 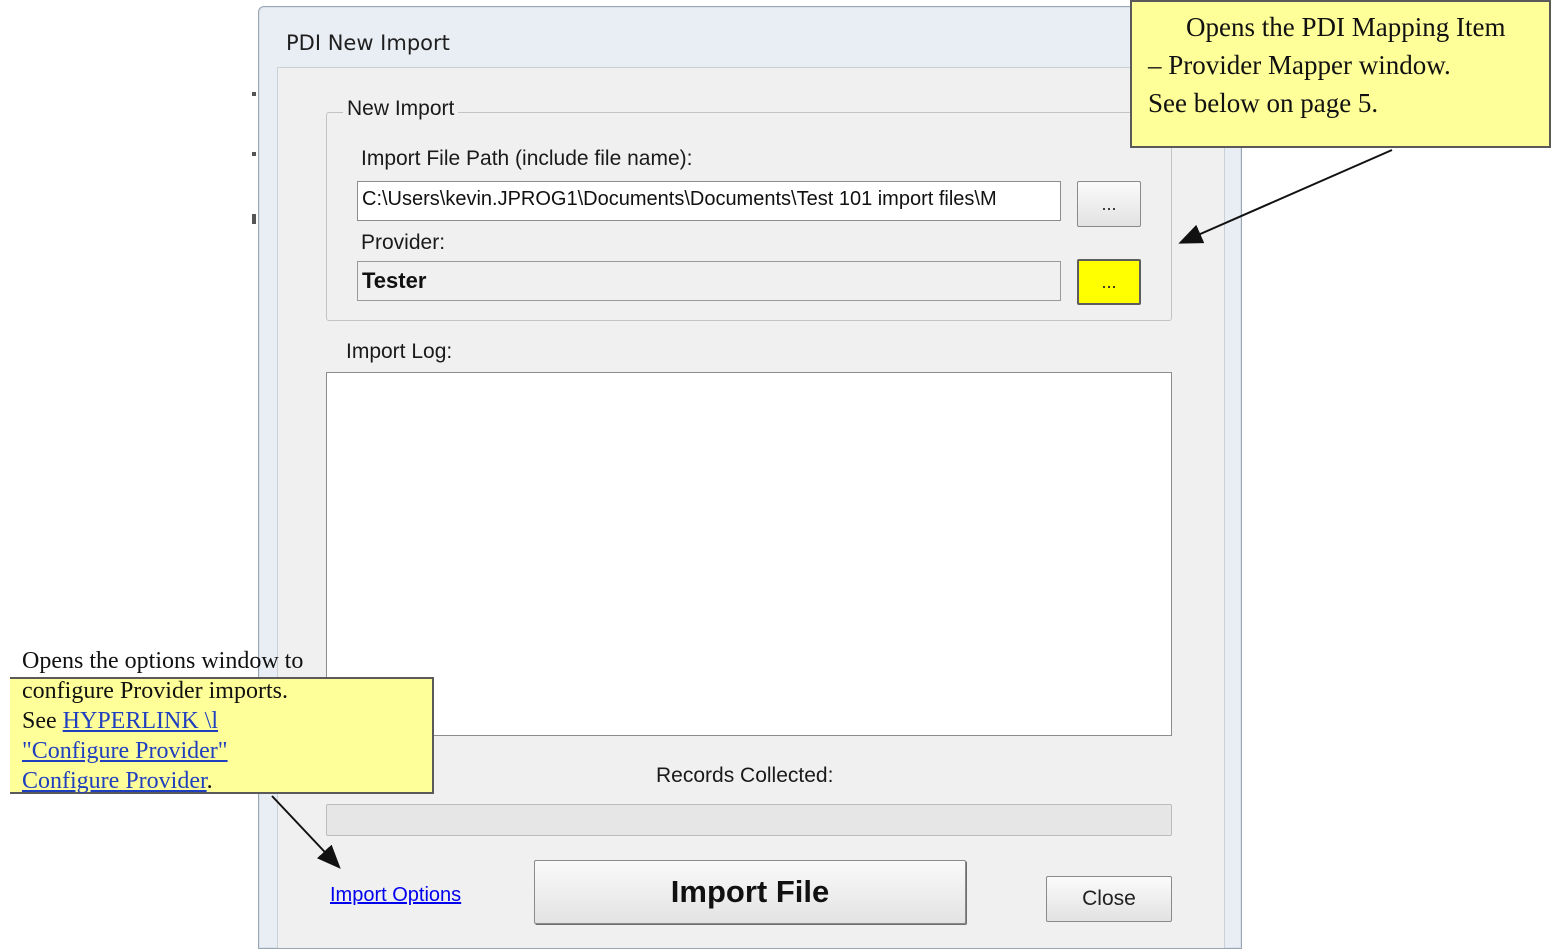 What do you see at coordinates (1285, 196) in the screenshot?
I see `mapper-callout-arrow` at bounding box center [1285, 196].